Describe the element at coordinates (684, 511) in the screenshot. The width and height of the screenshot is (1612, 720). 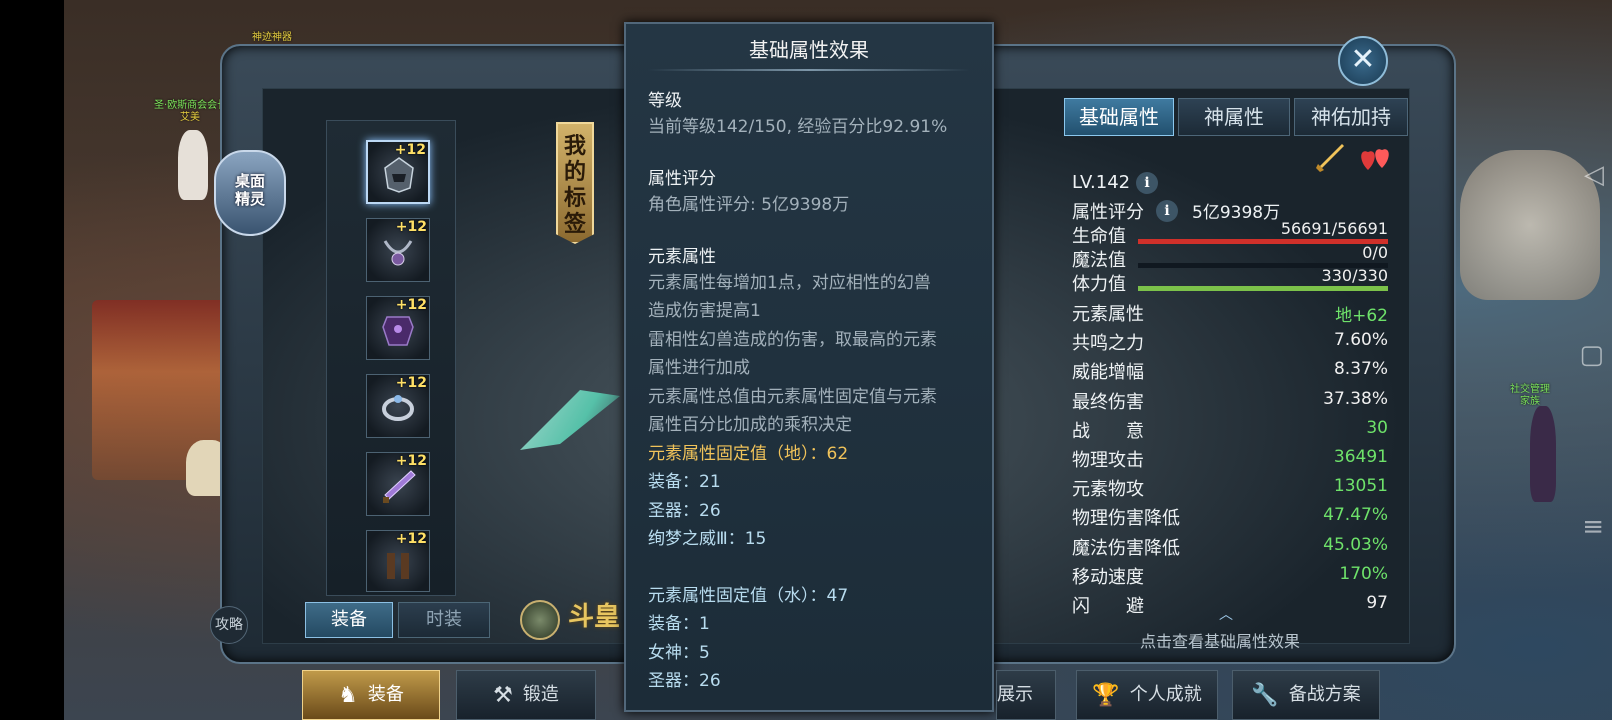
I see `earth-holy-value: 圣器：26` at that location.